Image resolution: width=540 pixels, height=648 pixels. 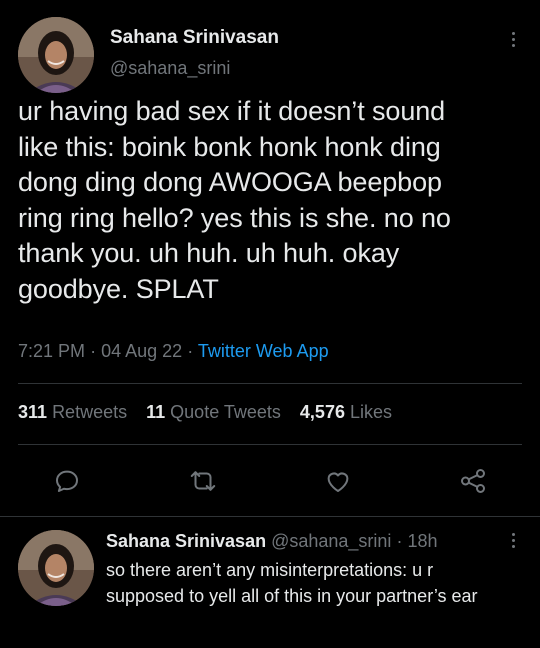 I want to click on reply-author-name: Sahana Srinivasan, so click(x=186, y=541).